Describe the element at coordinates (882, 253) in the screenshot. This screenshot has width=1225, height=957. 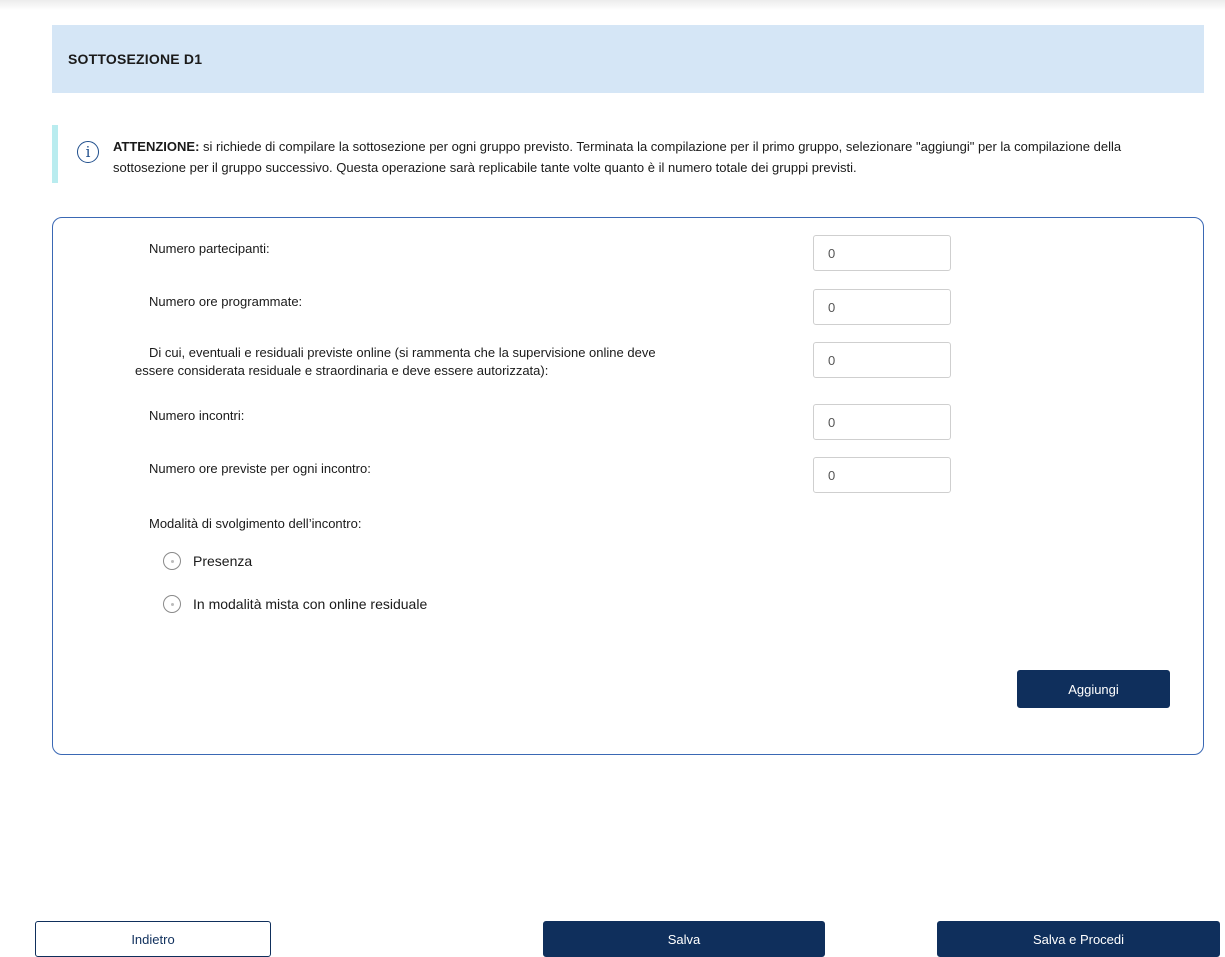
I see `participants-input` at that location.